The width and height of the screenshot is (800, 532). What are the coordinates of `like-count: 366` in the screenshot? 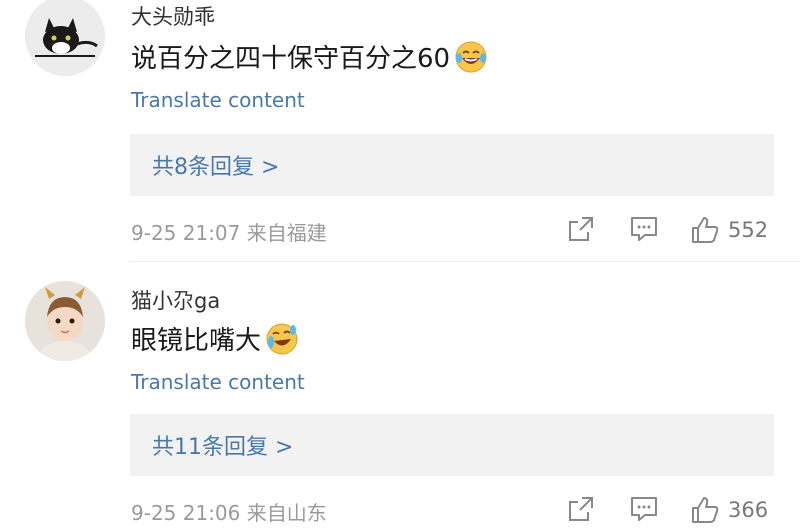 It's located at (748, 510).